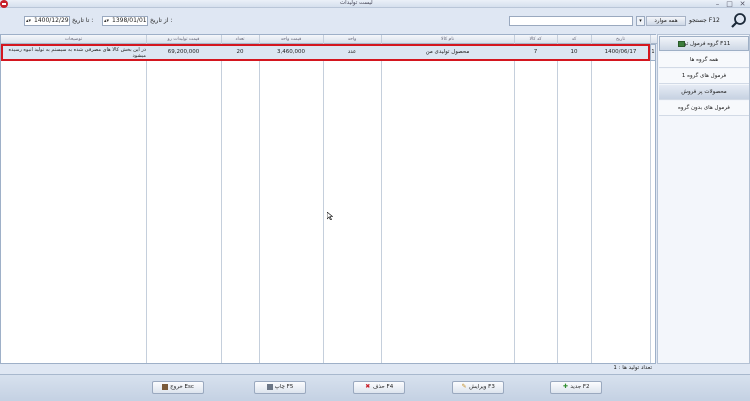 This screenshot has width=750, height=401. Describe the element at coordinates (447, 52) in the screenshot. I see `cell-item-name: محصول تولیدی من` at that location.